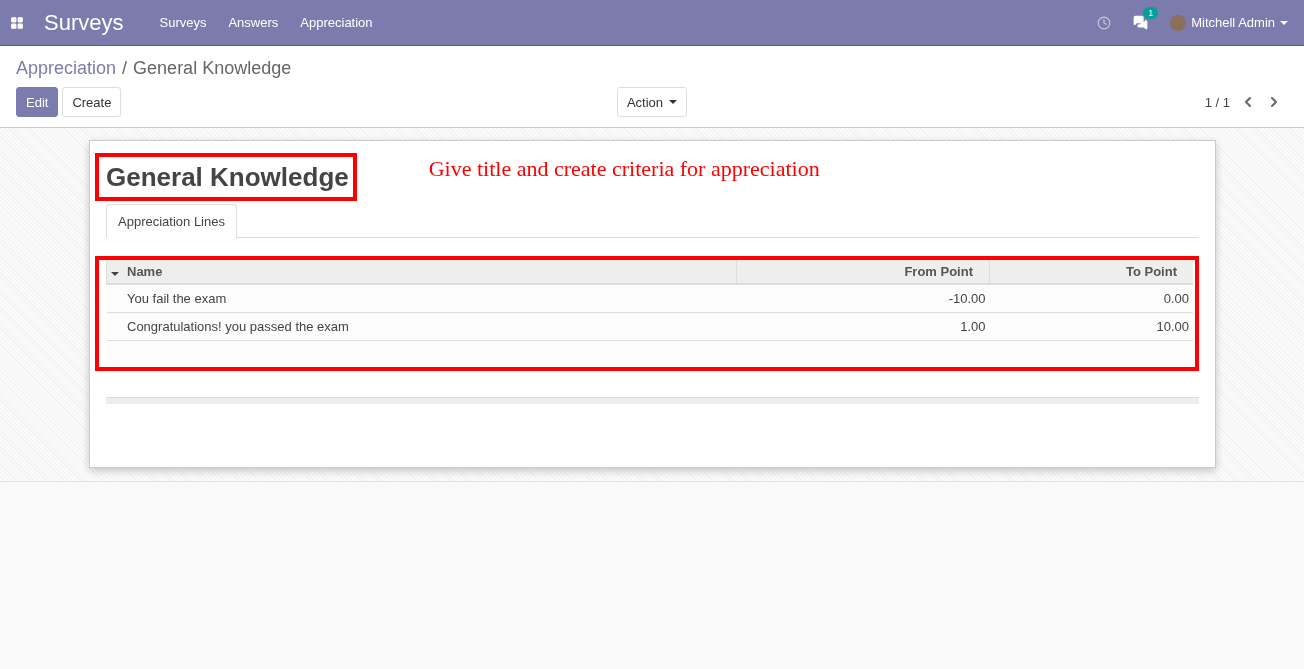 Image resolution: width=1304 pixels, height=669 pixels. I want to click on pager-value: 1 / 1, so click(1217, 102).